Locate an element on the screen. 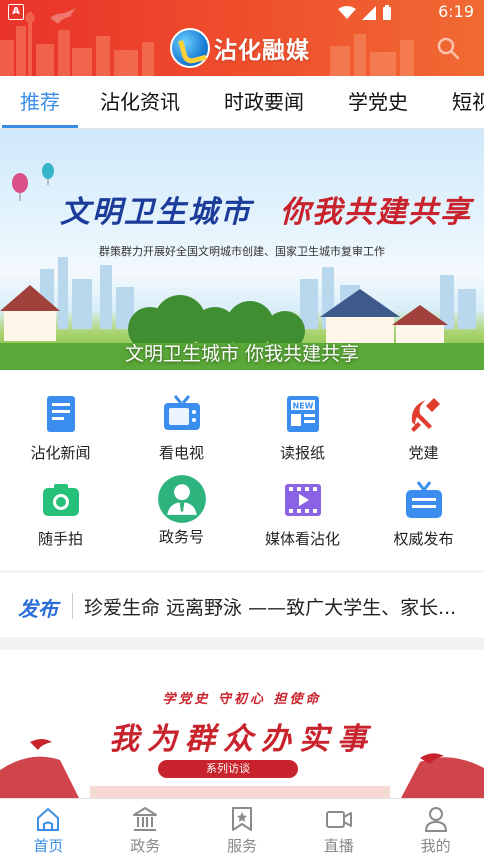 Image resolution: width=484 pixels, height=861 pixels. grid-item-zhanhua-news: 沾化新闻 is located at coordinates (60, 427).